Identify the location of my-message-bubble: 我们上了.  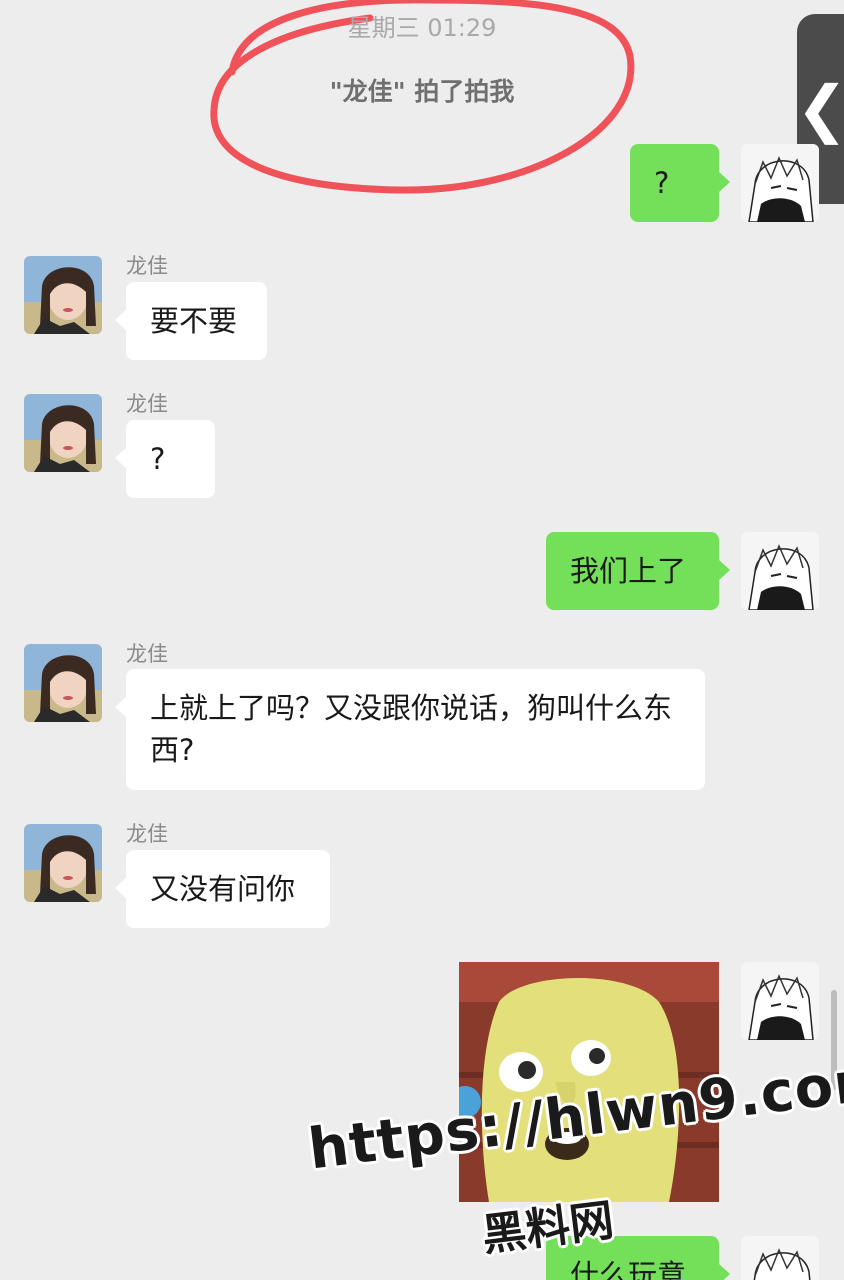
(638, 571).